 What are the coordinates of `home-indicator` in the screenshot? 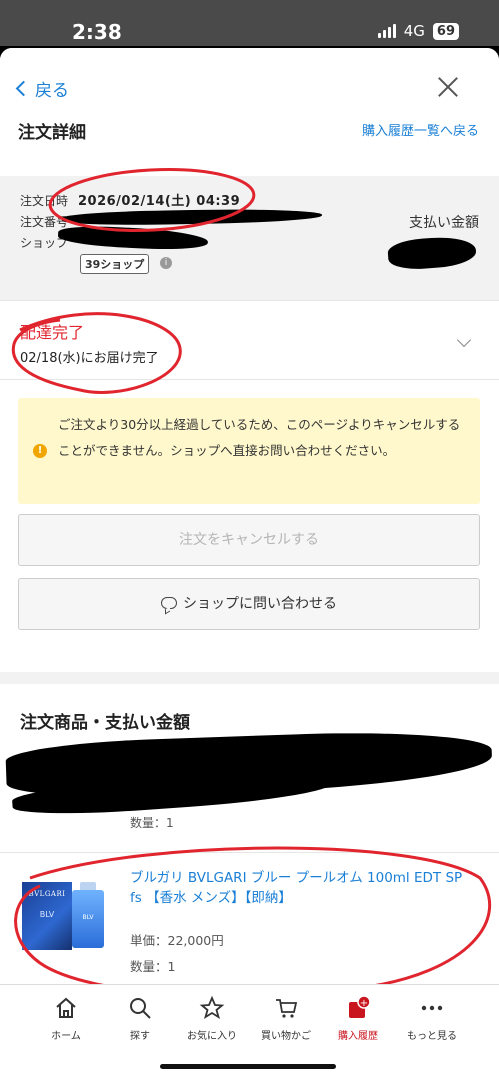 It's located at (248, 1066).